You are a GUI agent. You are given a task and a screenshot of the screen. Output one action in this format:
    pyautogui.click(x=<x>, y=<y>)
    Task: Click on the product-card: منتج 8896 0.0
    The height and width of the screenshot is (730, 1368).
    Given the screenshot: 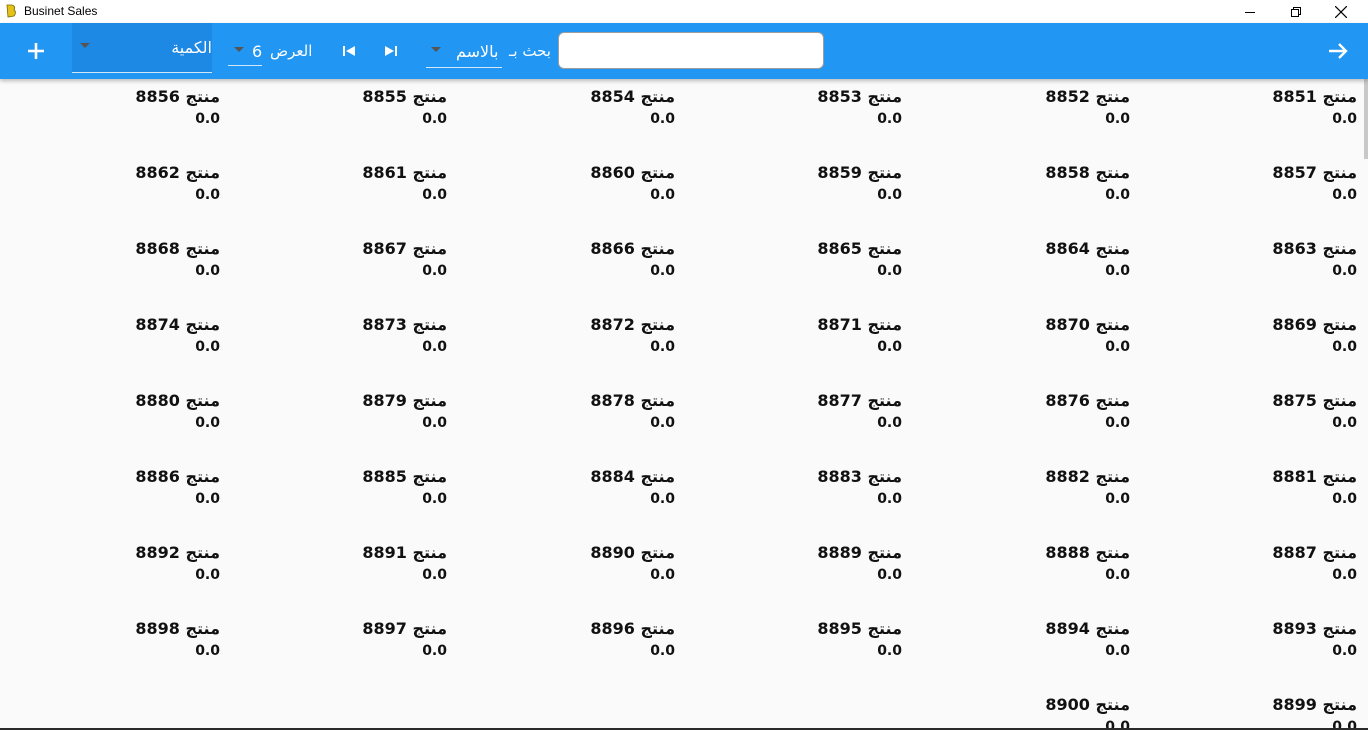 What is the action you would take?
    pyautogui.click(x=565, y=649)
    